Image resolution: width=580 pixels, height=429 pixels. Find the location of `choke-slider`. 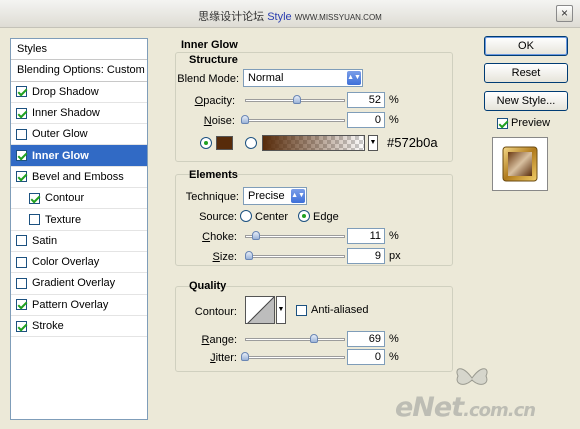

choke-slider is located at coordinates (295, 236).